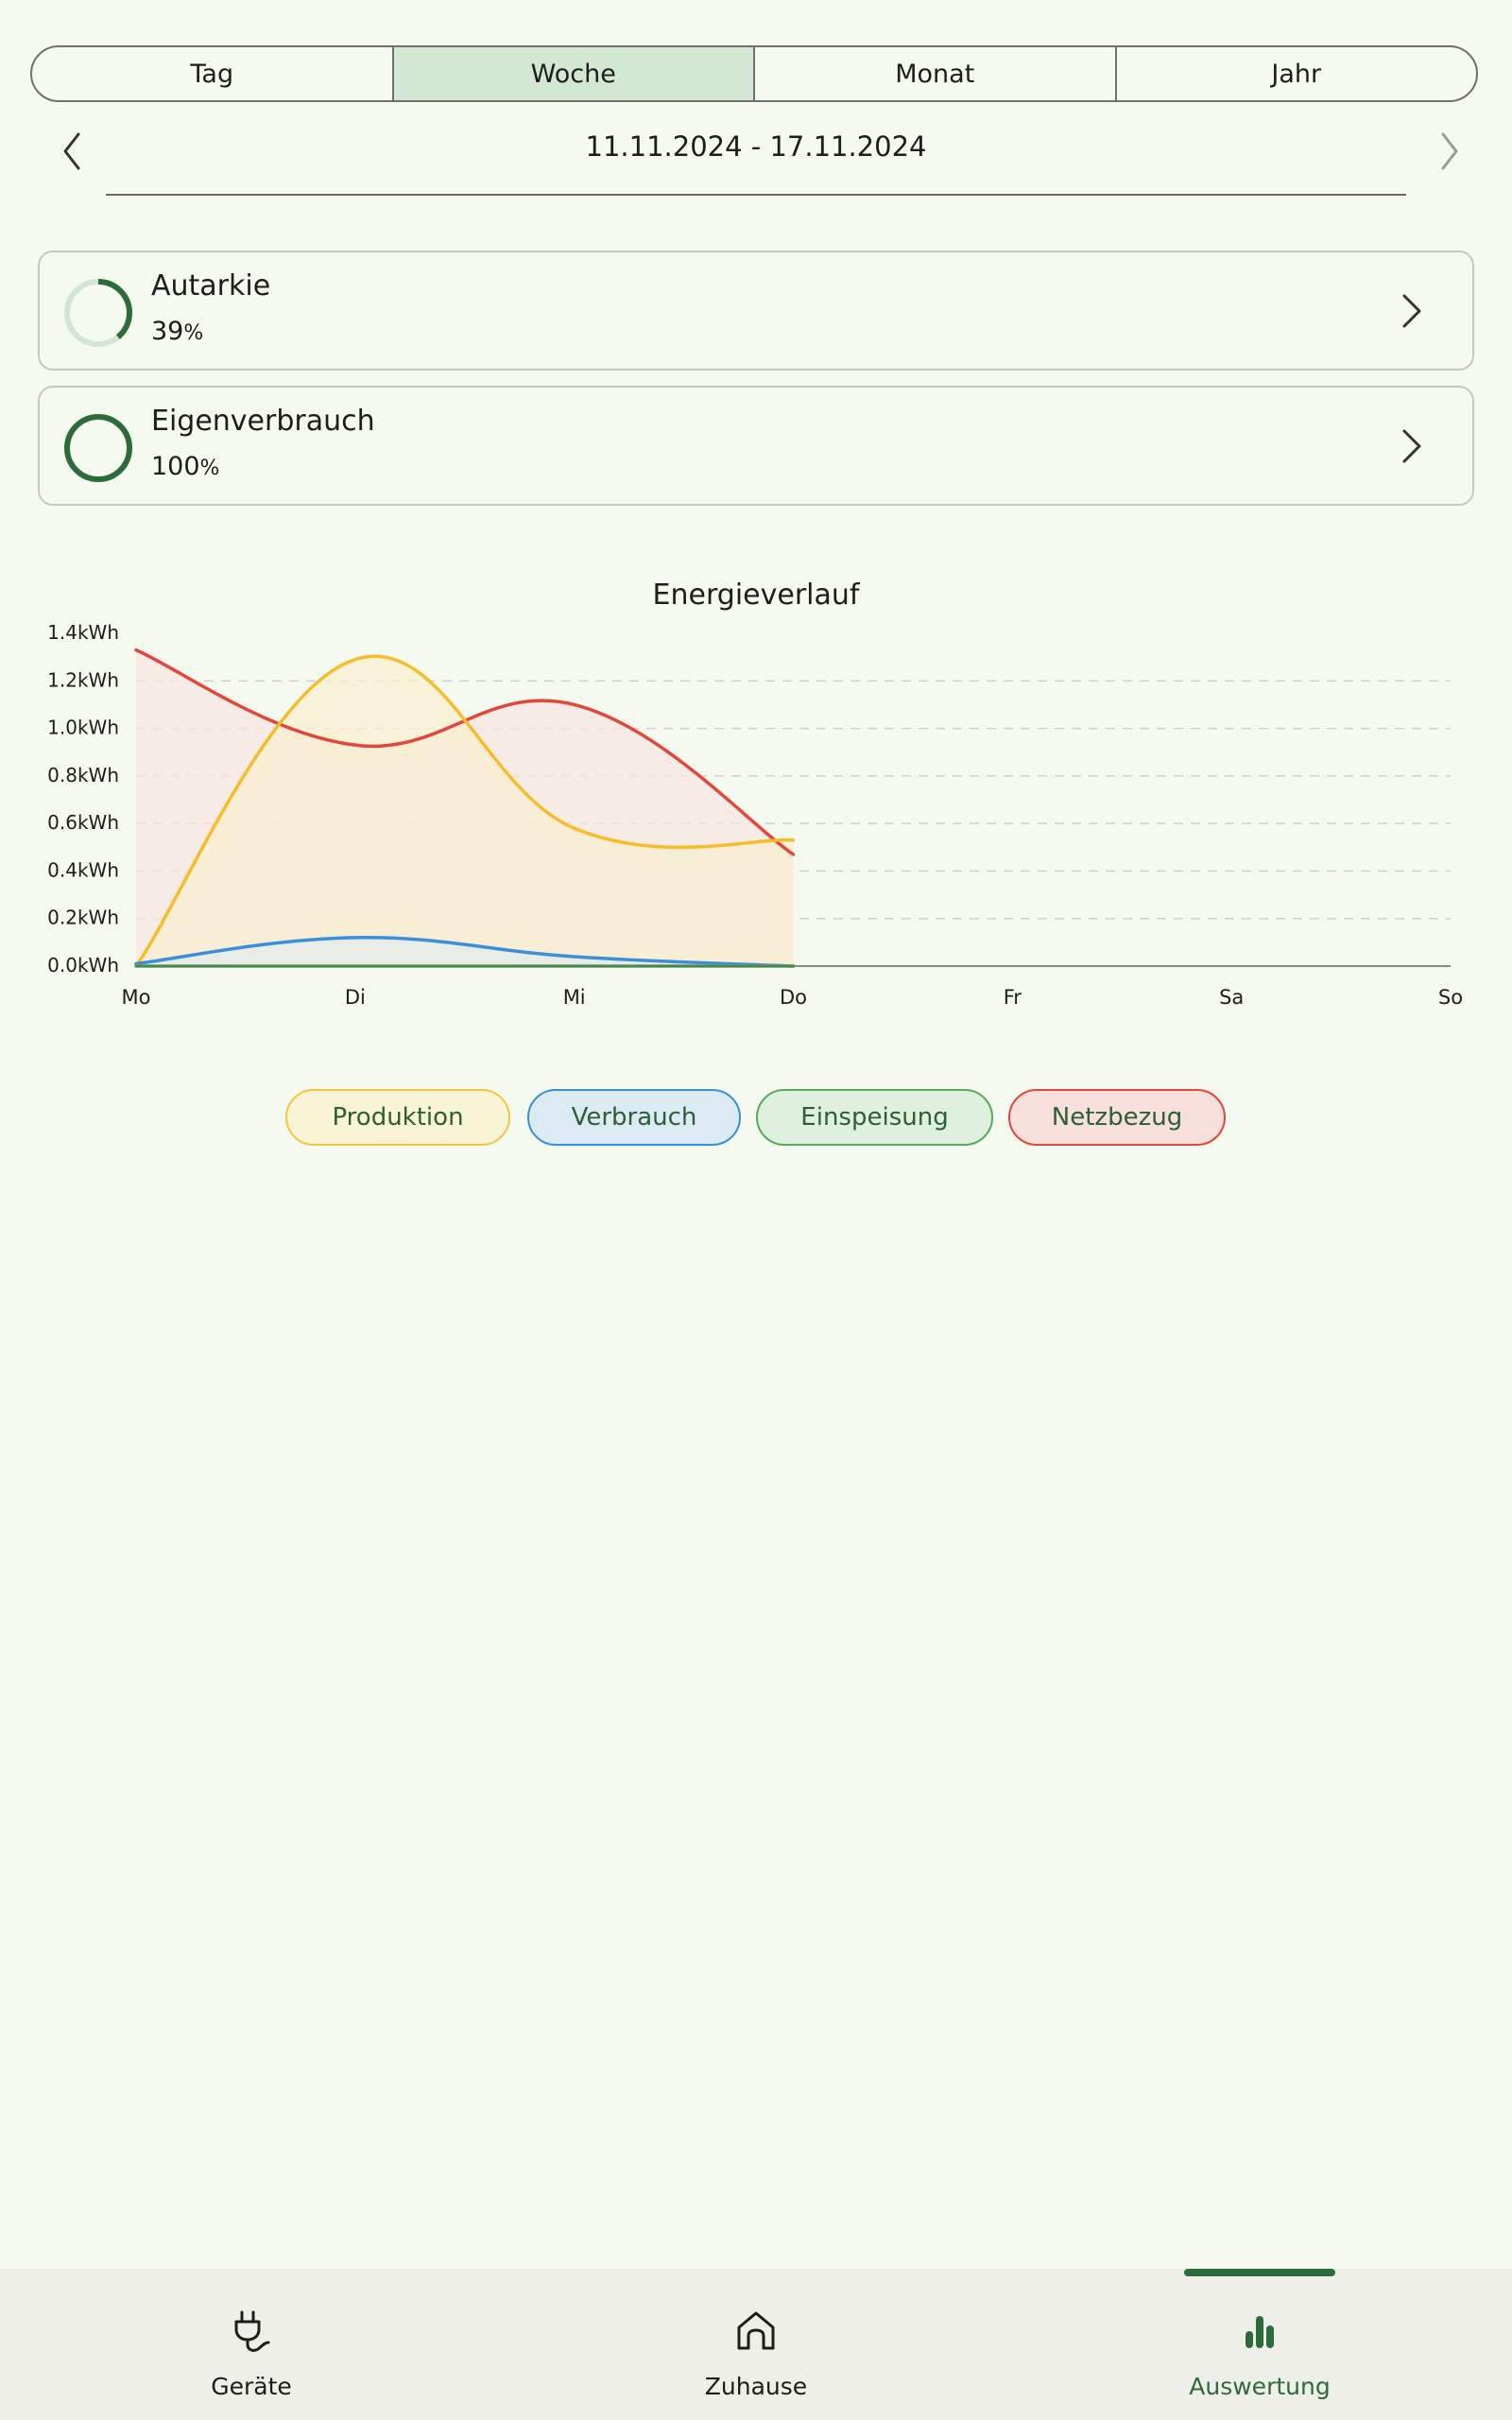  What do you see at coordinates (355, 998) in the screenshot?
I see `x-tick-label: Di` at bounding box center [355, 998].